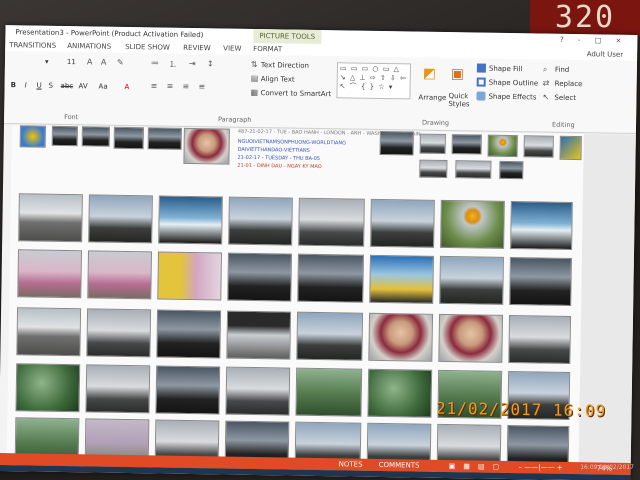 The image size is (640, 480). I want to click on shapes-gallery: ▭ ▭ ▭ ○ ▭ △ ↘ △ ⊥ ⇨ ⇧ ⇩ ⇦ ↖ ⌒ { } ☆ ▾, so click(373, 81).